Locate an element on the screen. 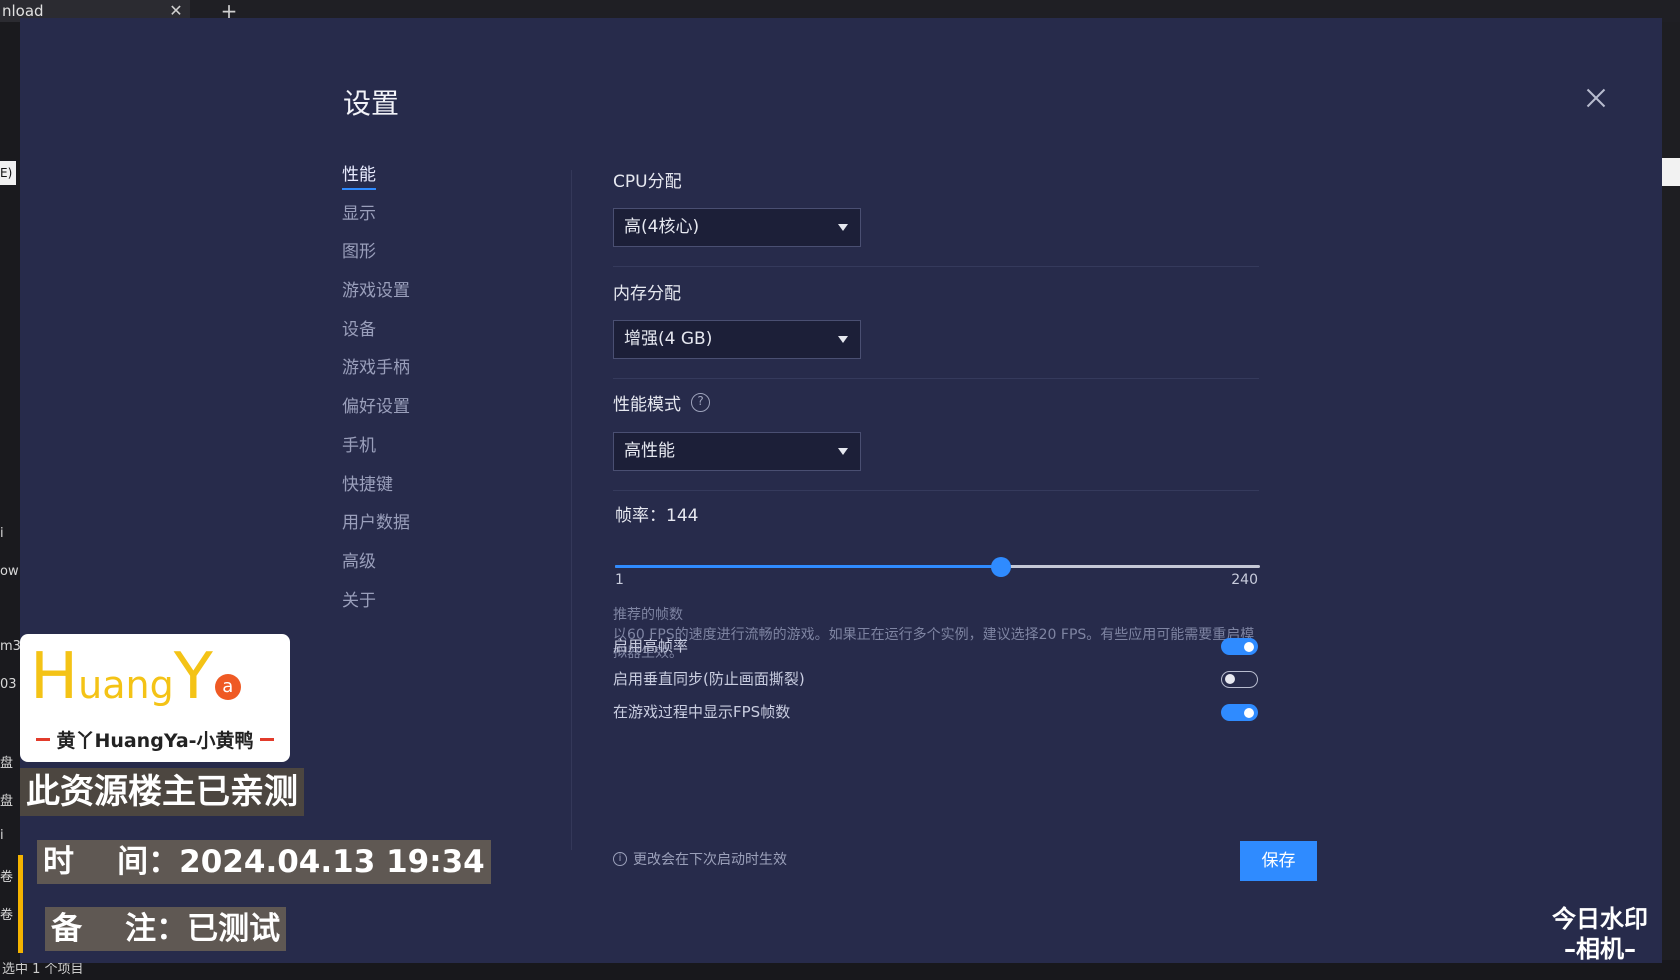  watermark-logo: HuangY a 黄丫HuangYa-小黄鸭 is located at coordinates (155, 698).